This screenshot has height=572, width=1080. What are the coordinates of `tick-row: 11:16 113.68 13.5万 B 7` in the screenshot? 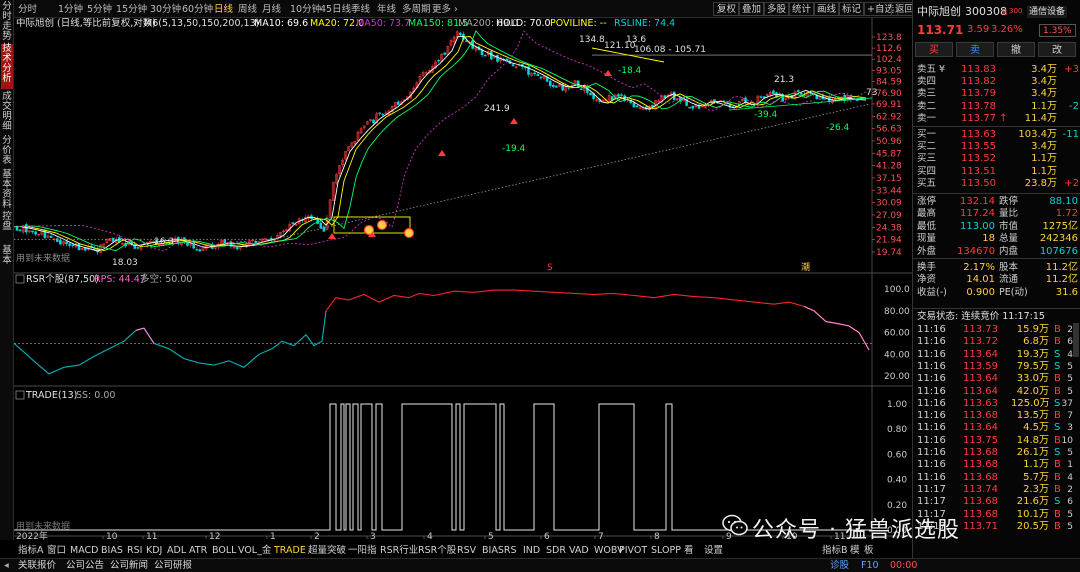 It's located at (996, 416).